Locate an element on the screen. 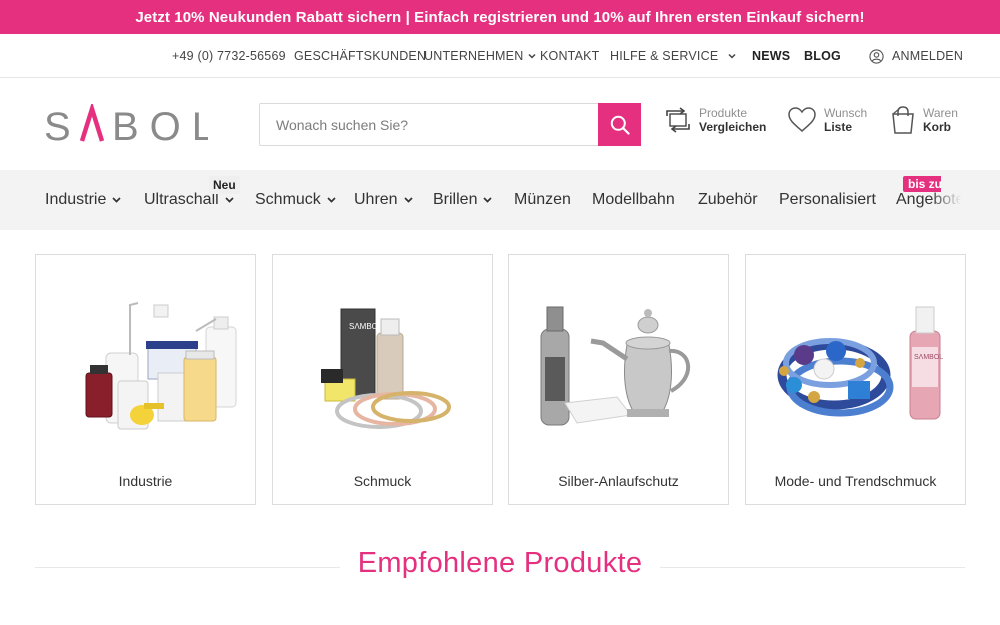 This screenshot has height=625, width=1000. new-badge: Neu is located at coordinates (224, 185).